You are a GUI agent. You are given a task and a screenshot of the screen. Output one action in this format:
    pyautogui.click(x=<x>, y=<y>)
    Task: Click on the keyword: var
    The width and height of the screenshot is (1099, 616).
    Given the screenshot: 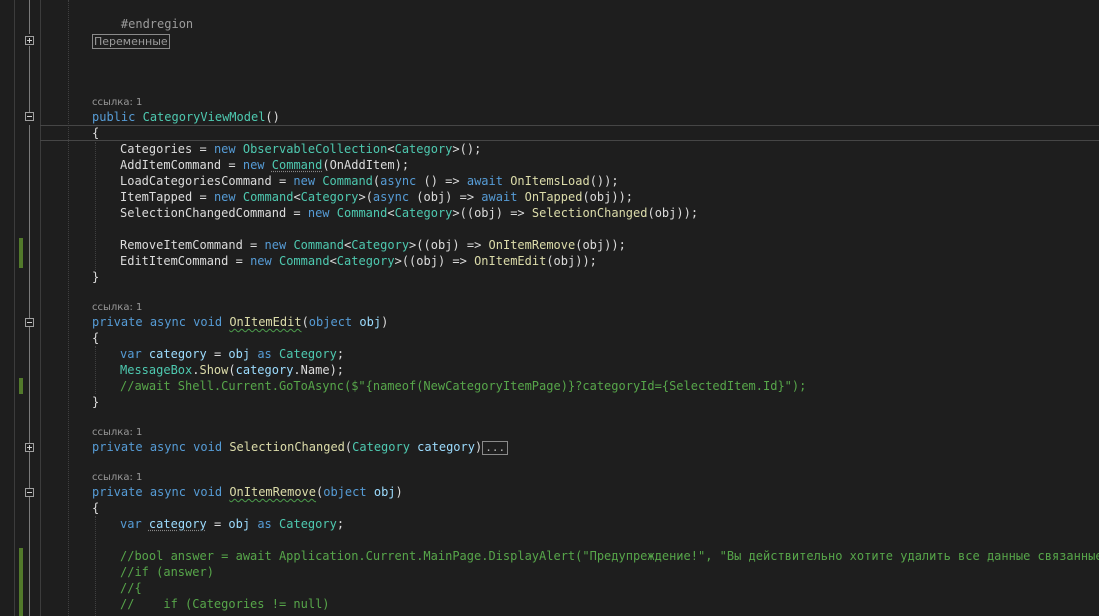 What is the action you would take?
    pyautogui.click(x=131, y=524)
    